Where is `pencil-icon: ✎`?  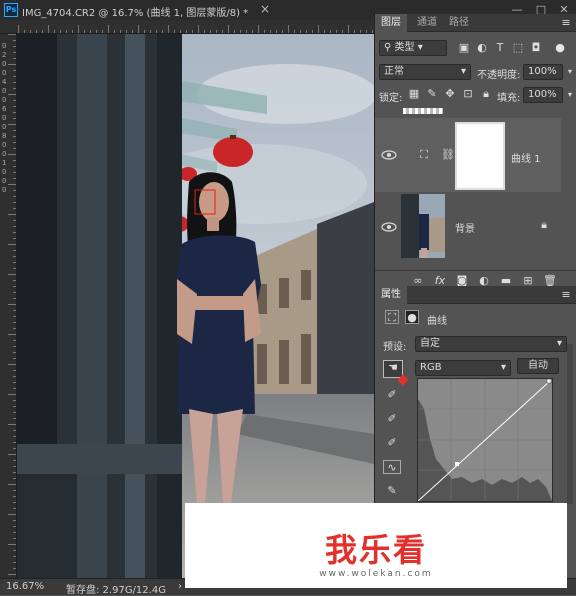 pencil-icon: ✎ is located at coordinates (392, 491).